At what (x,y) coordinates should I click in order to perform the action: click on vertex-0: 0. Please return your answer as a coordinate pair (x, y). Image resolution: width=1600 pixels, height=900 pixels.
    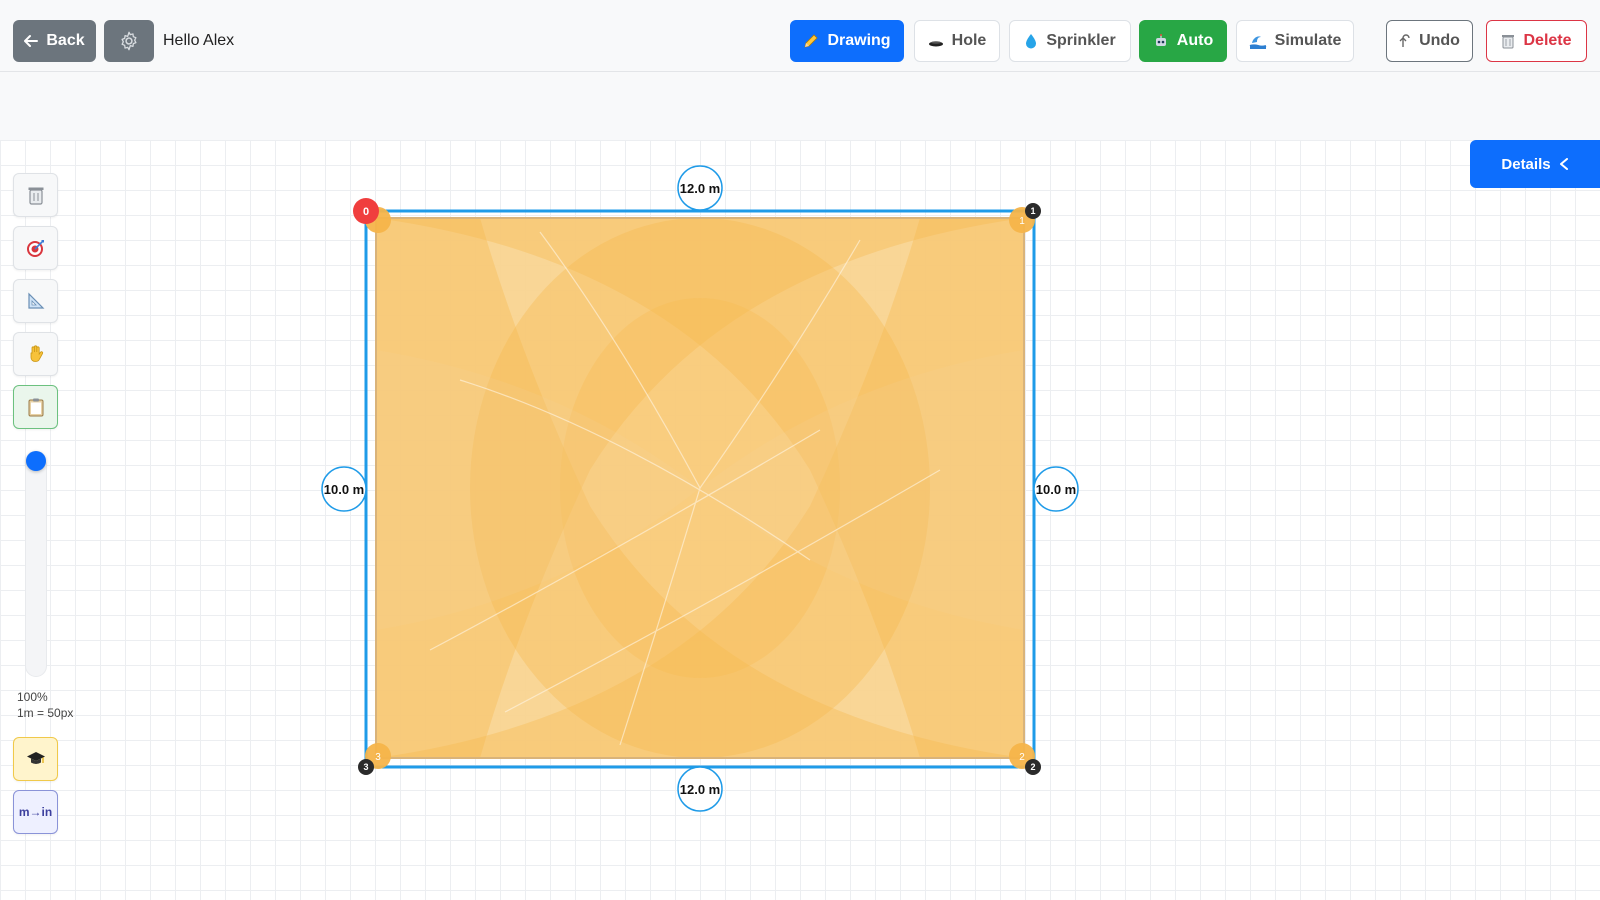
    Looking at the image, I should click on (366, 211).